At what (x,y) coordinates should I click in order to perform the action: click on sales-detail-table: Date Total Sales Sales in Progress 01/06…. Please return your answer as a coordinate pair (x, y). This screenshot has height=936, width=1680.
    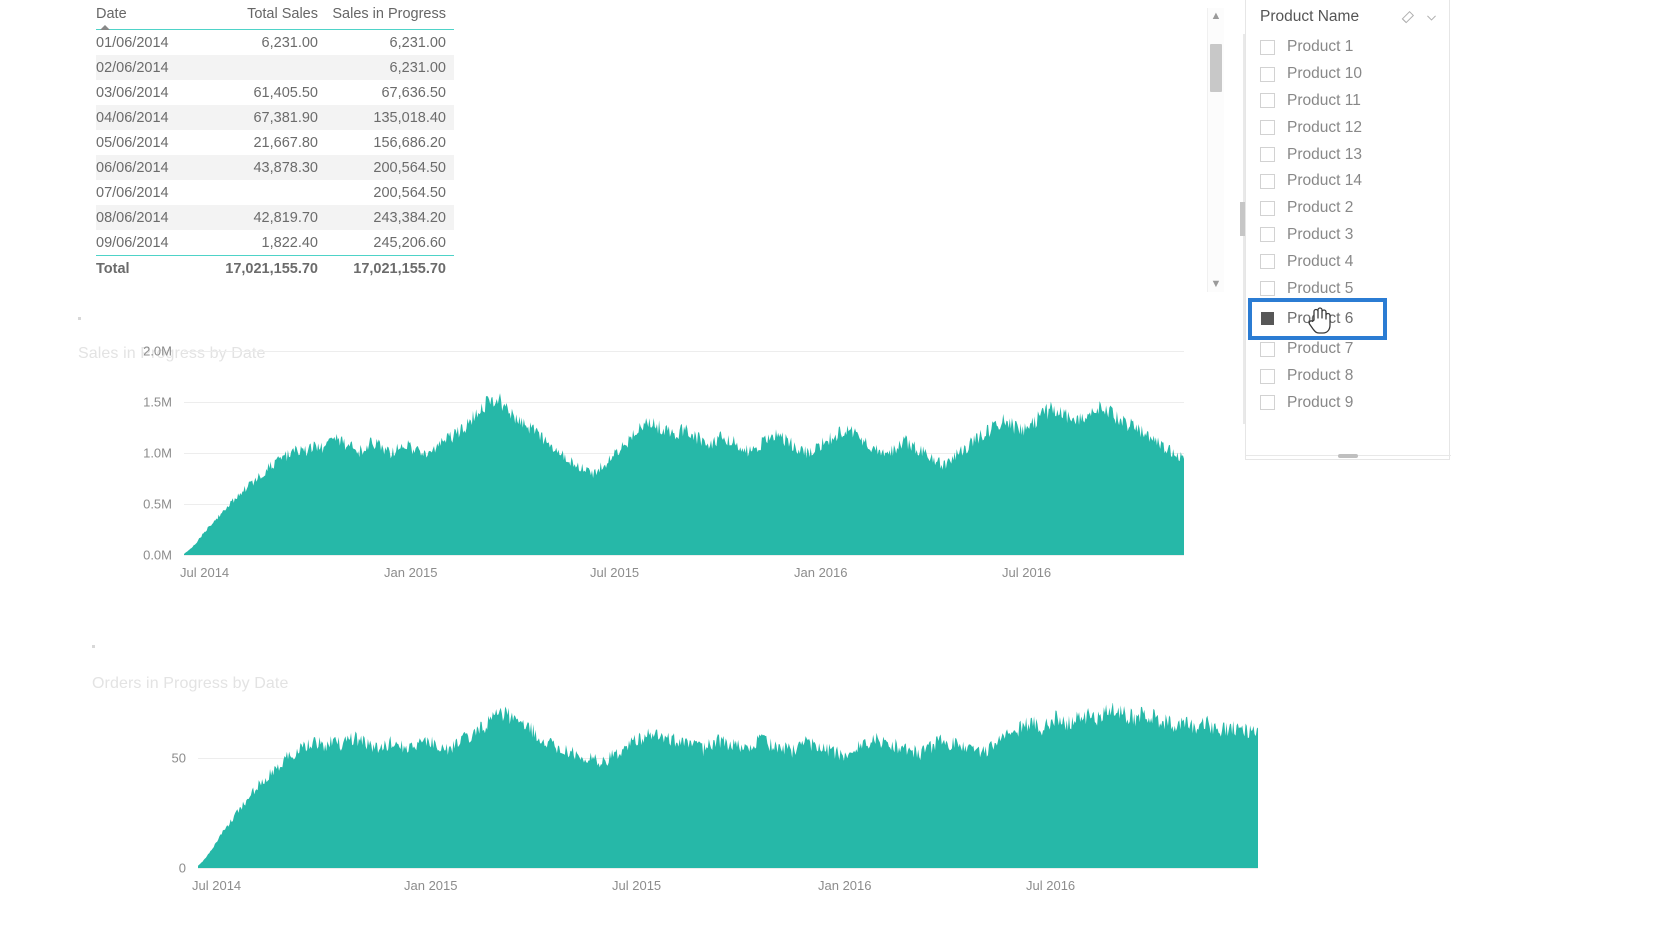
    Looking at the image, I should click on (275, 143).